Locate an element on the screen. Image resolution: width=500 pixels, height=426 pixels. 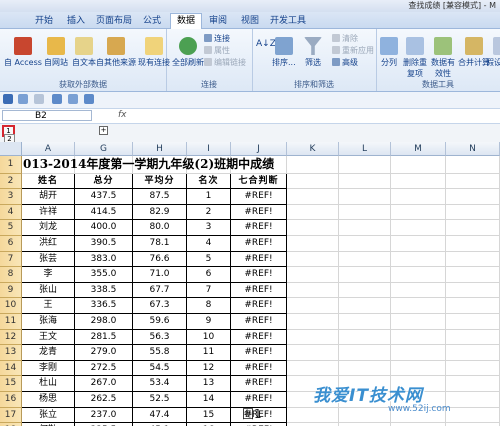
from-other-sources-button: 自其他来源 is located at coordinates (116, 52).